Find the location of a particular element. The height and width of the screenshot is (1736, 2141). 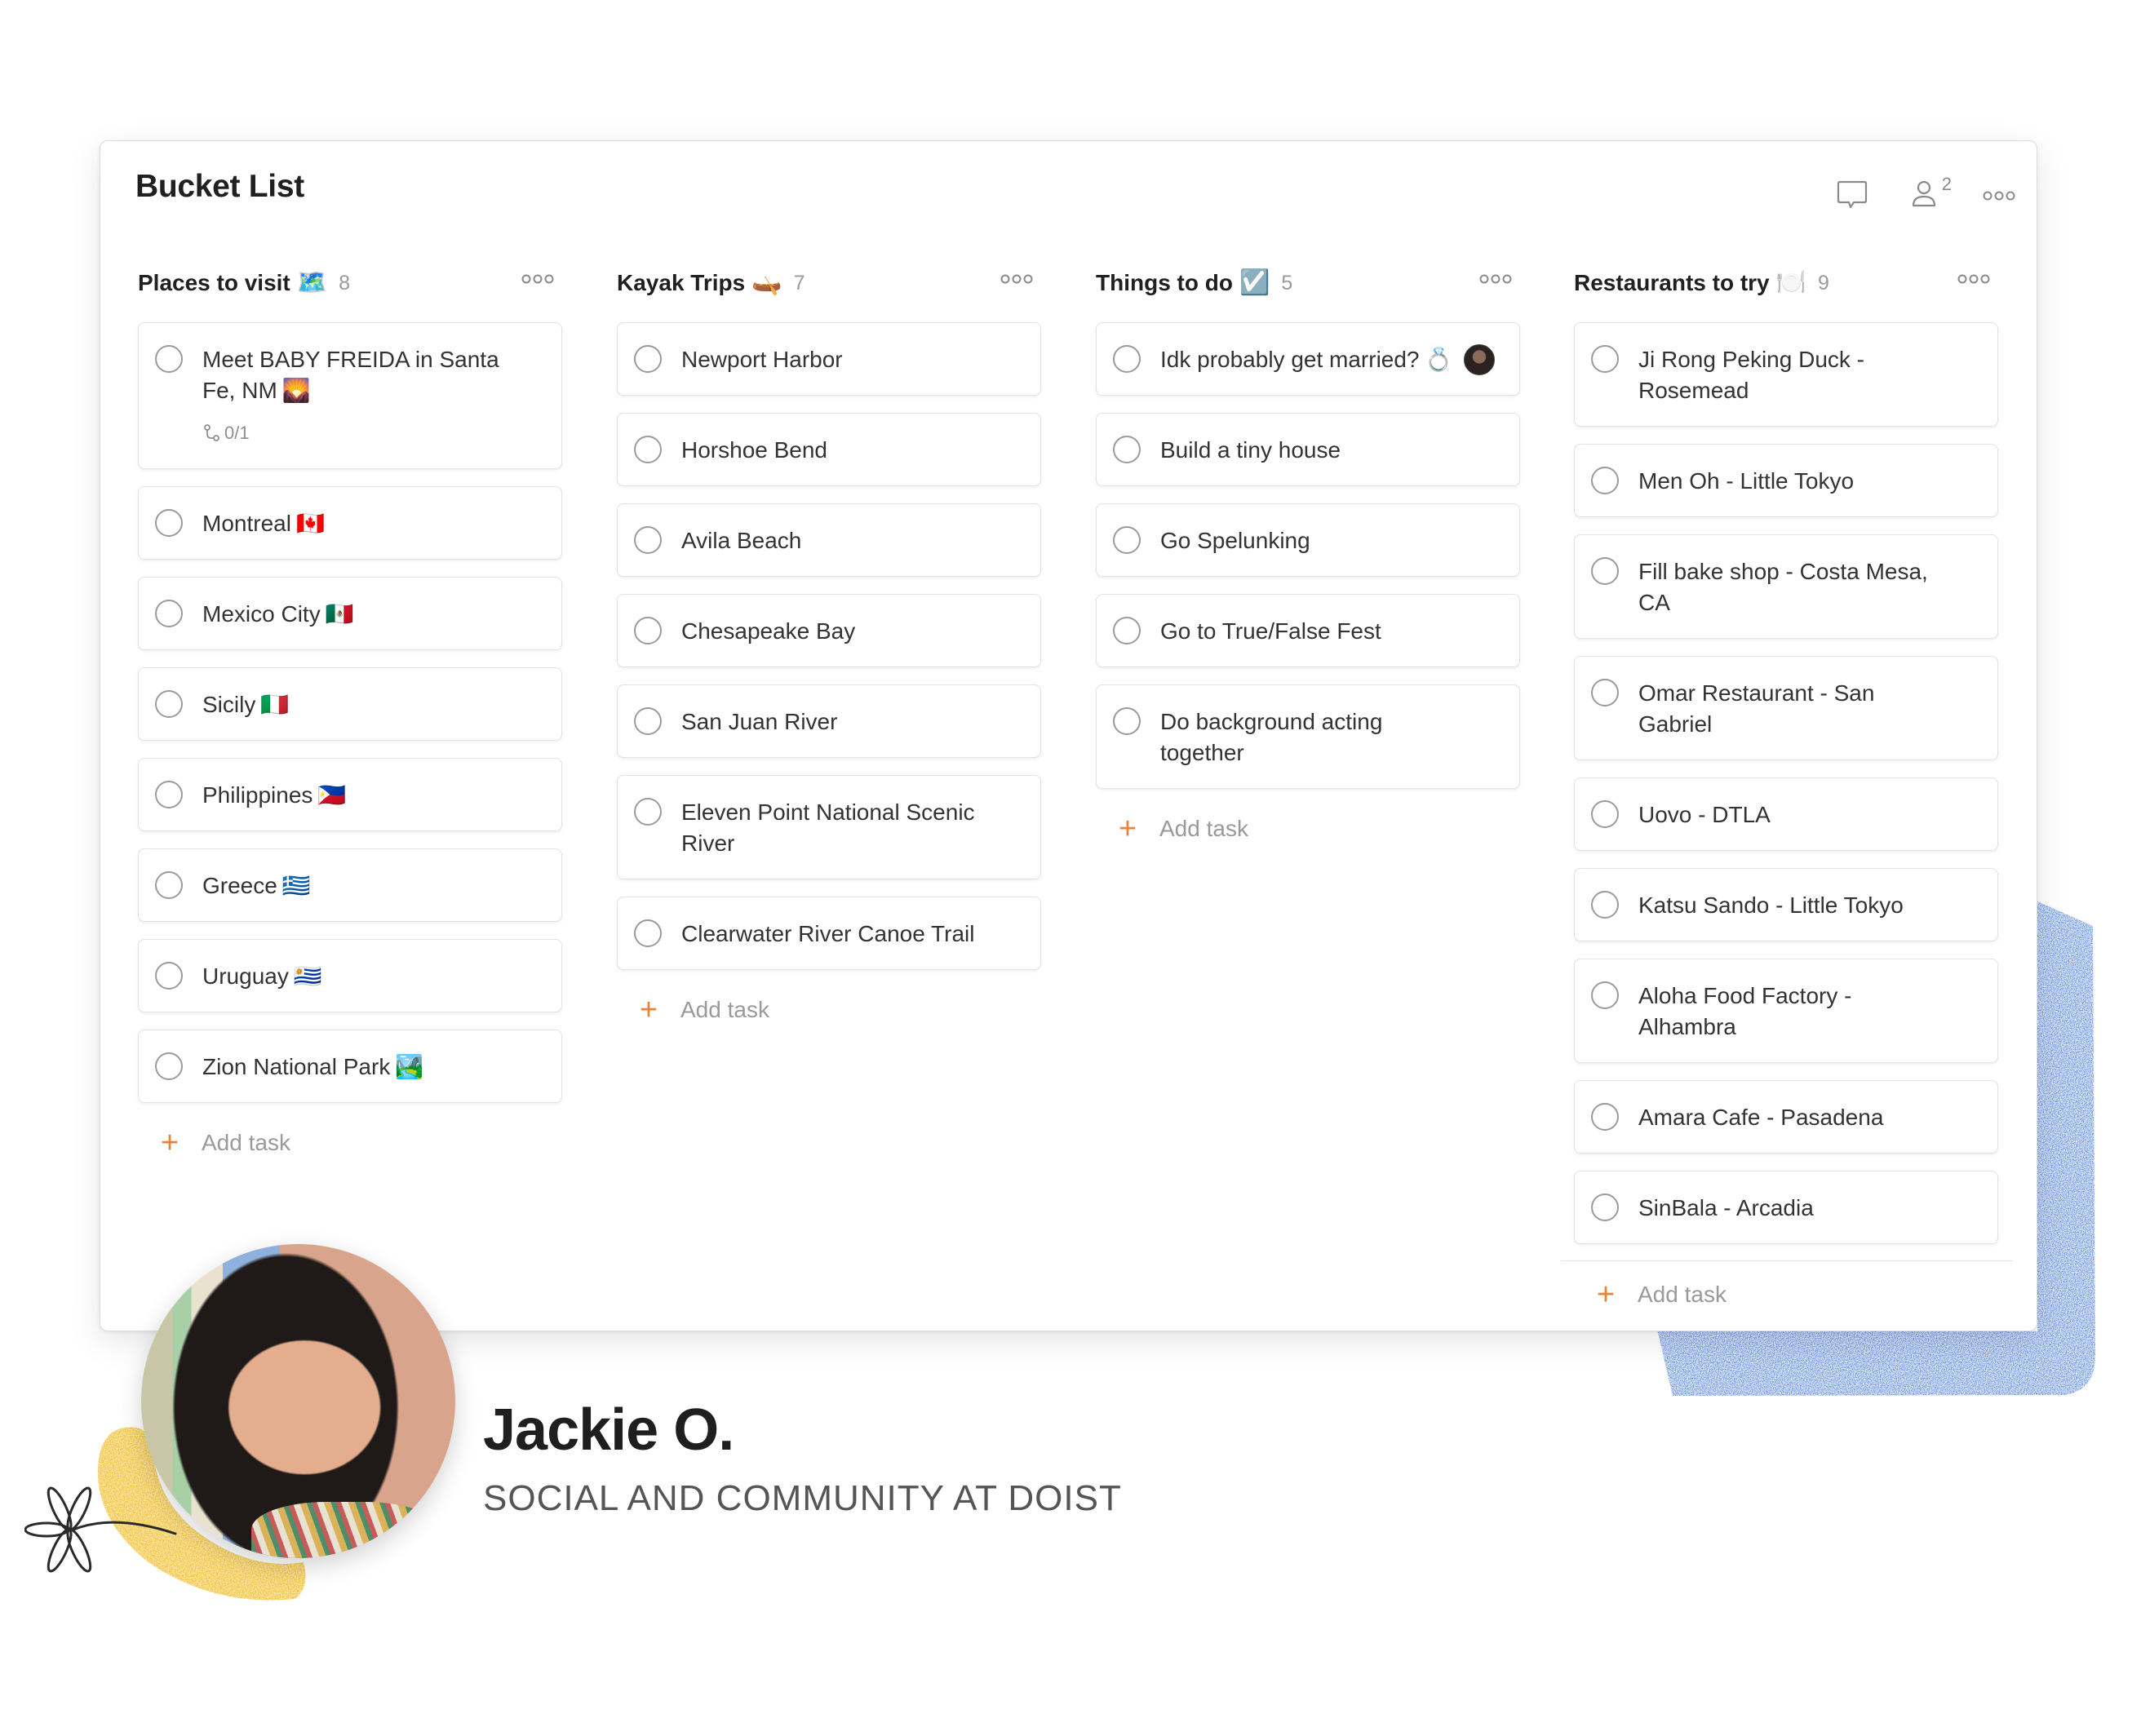

task-card: Sicily 🇮🇹 is located at coordinates (350, 704).